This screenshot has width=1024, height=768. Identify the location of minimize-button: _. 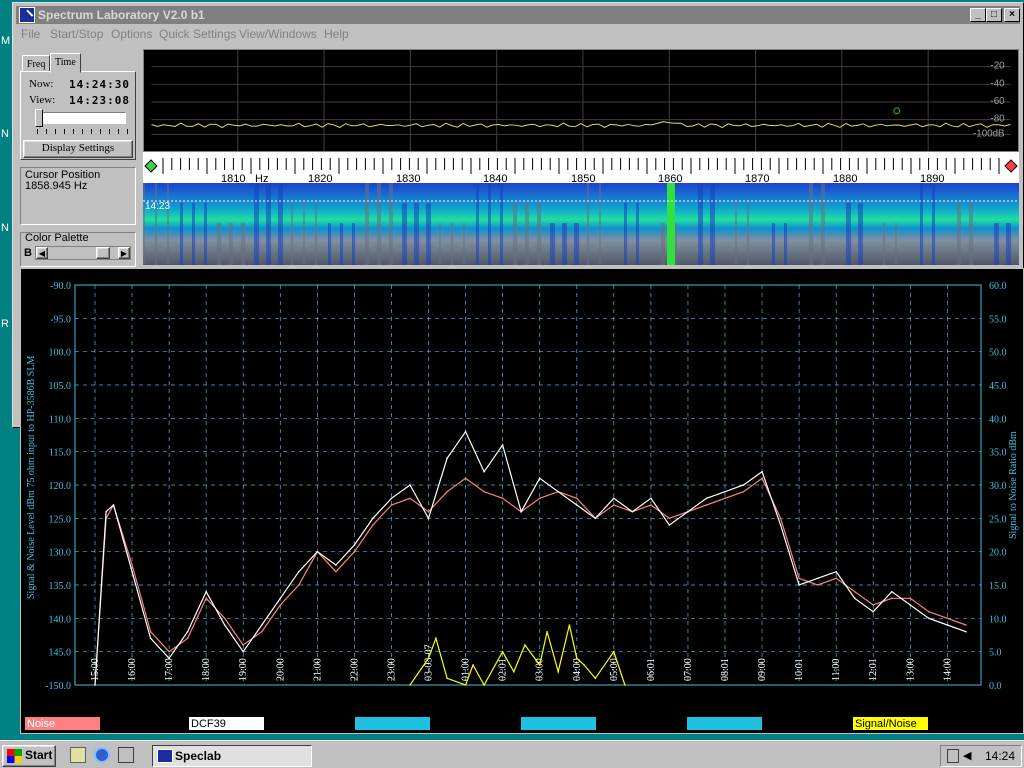
(978, 15).